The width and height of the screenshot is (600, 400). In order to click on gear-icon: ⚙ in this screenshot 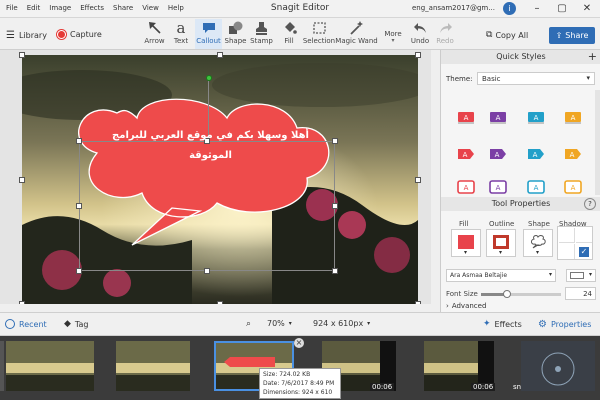, I will do `click(542, 324)`.